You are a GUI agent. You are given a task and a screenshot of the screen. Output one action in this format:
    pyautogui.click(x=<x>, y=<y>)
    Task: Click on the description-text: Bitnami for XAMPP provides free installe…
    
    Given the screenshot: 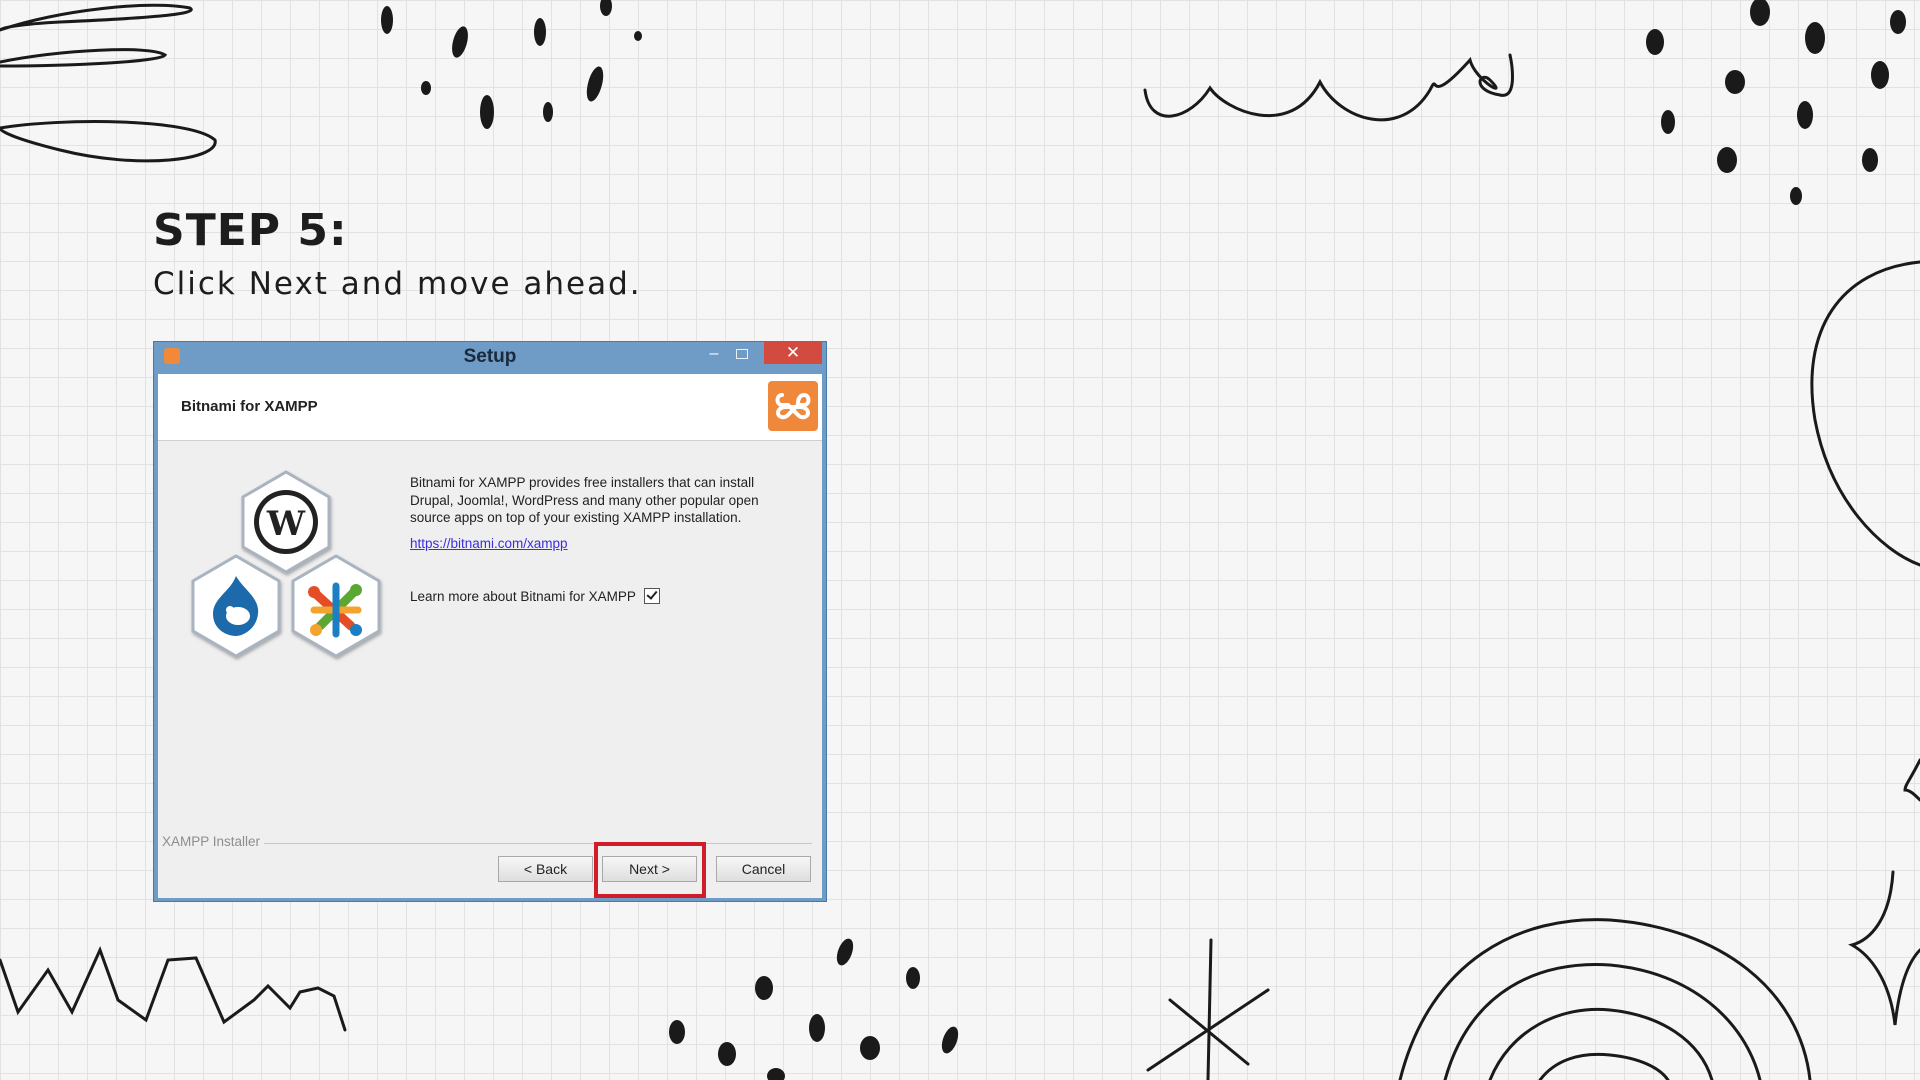 What is the action you would take?
    pyautogui.click(x=584, y=500)
    